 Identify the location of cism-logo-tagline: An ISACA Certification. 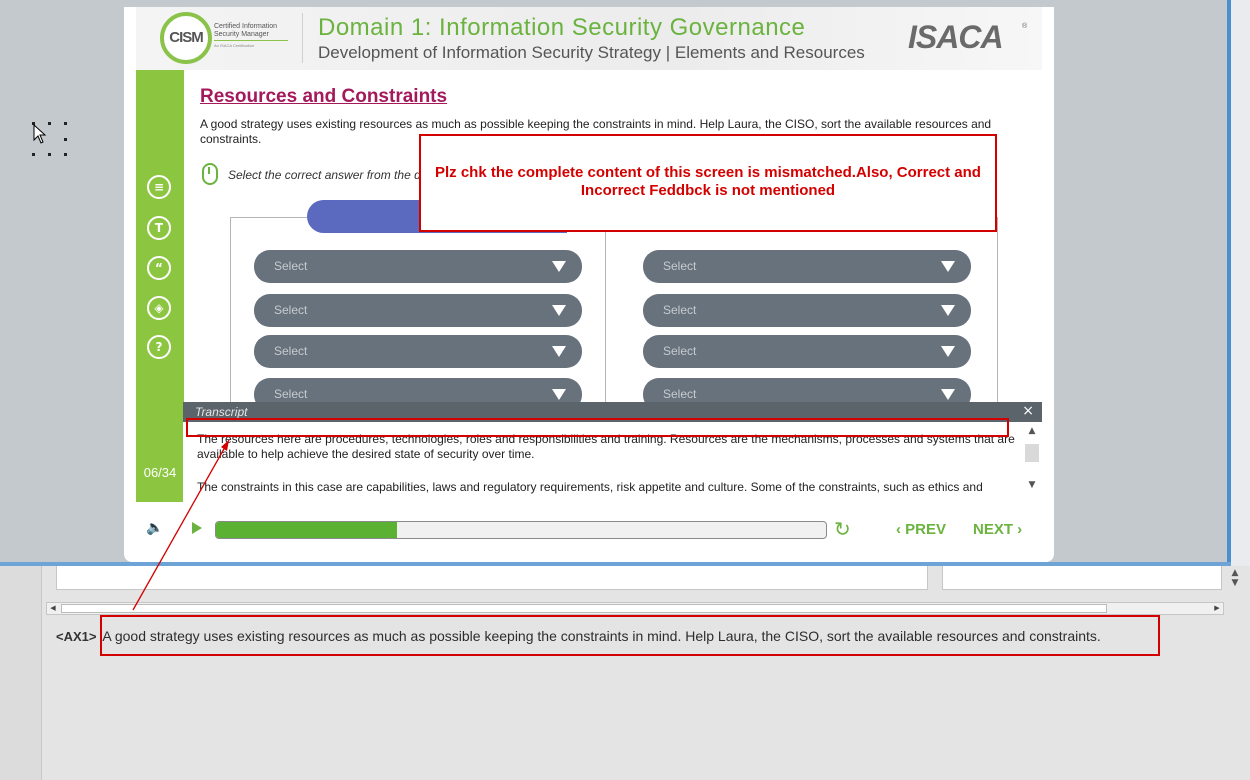
(234, 45).